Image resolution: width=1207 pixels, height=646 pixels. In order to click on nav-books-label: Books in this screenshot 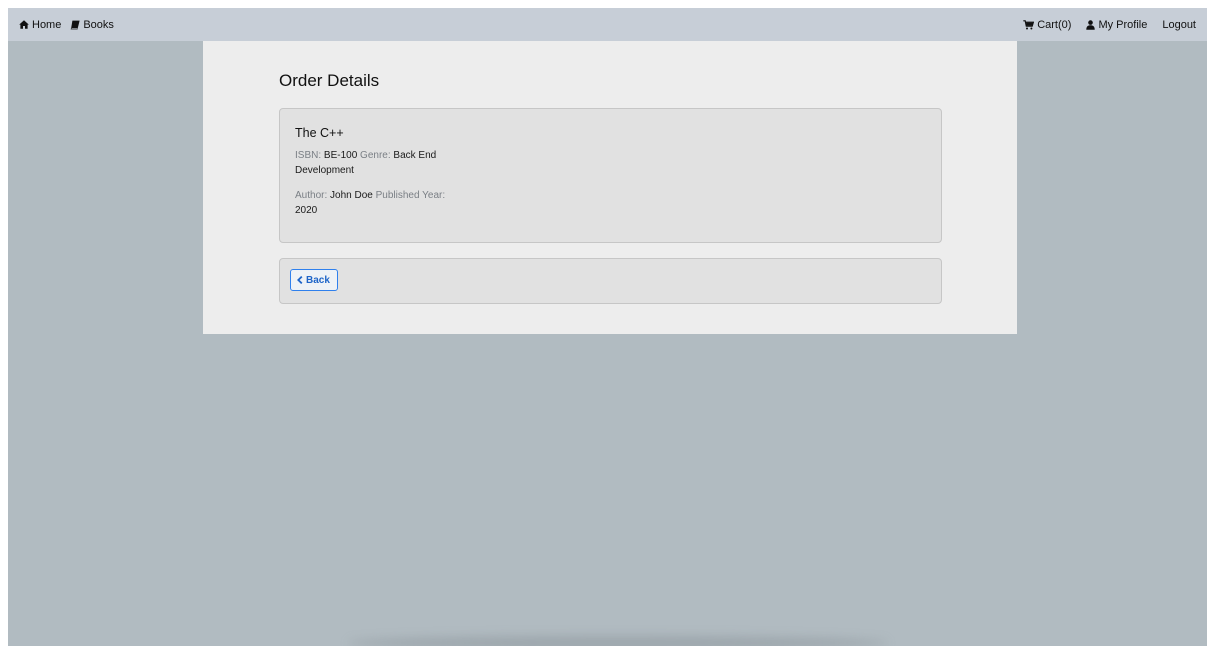, I will do `click(98, 24)`.